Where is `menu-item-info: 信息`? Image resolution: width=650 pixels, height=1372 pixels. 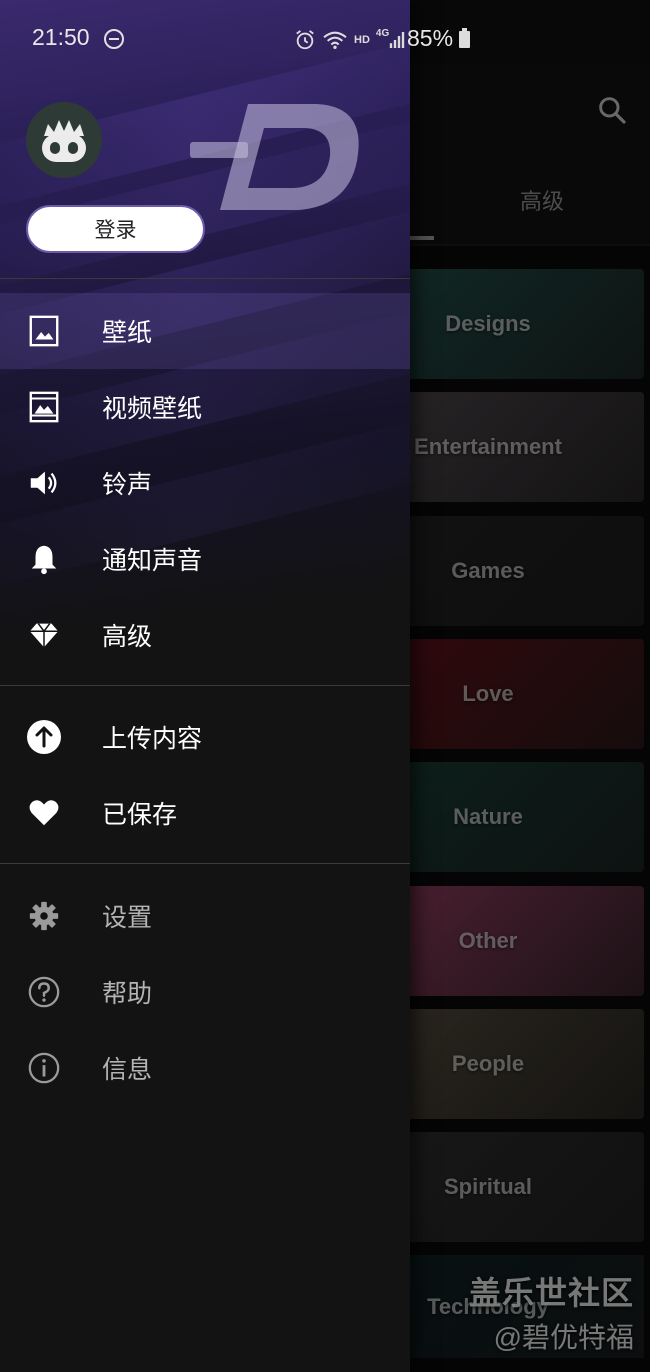
menu-item-info: 信息 is located at coordinates (205, 1068).